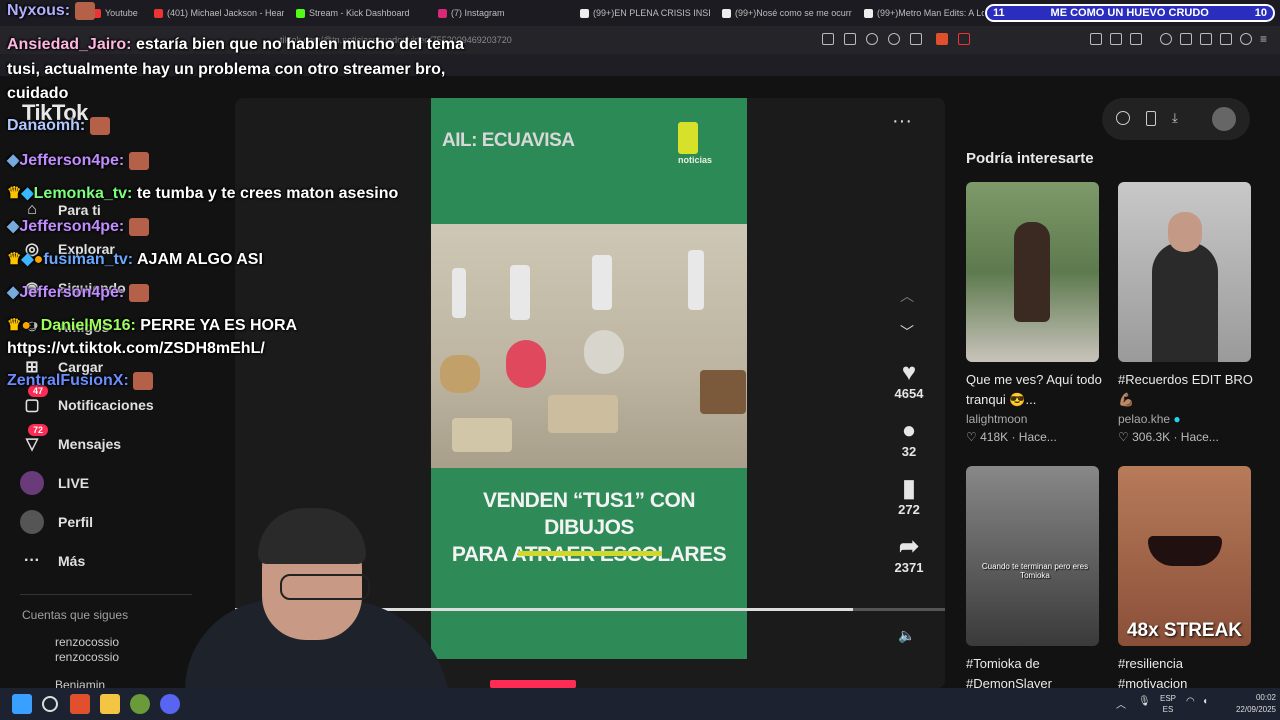 The height and width of the screenshot is (720, 1280). I want to click on caption-underline, so click(590, 553).